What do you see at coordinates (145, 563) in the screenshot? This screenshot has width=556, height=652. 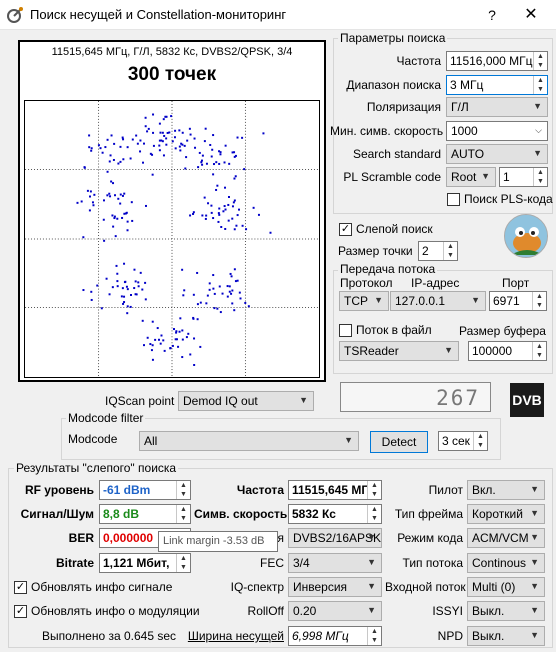 I see `bitrate-value: 1,121 Мбит, ▲ ▼` at bounding box center [145, 563].